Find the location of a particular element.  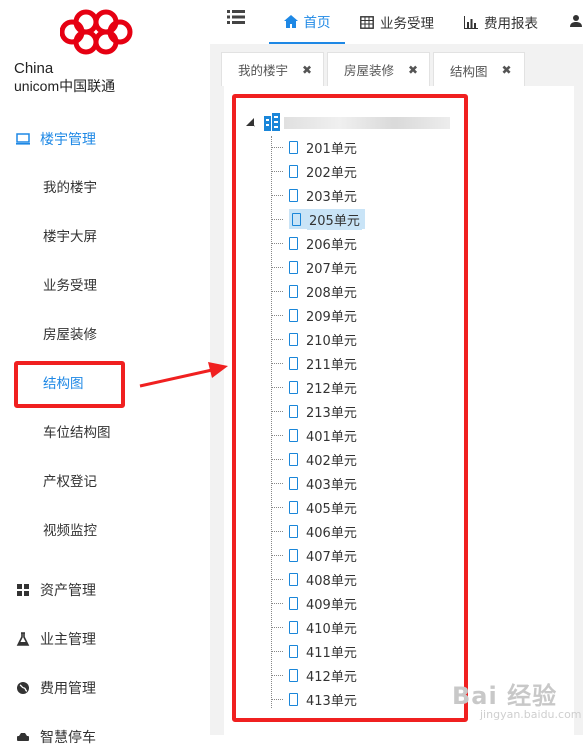

sidebar-group-assets: 资产管理 is located at coordinates (105, 590).